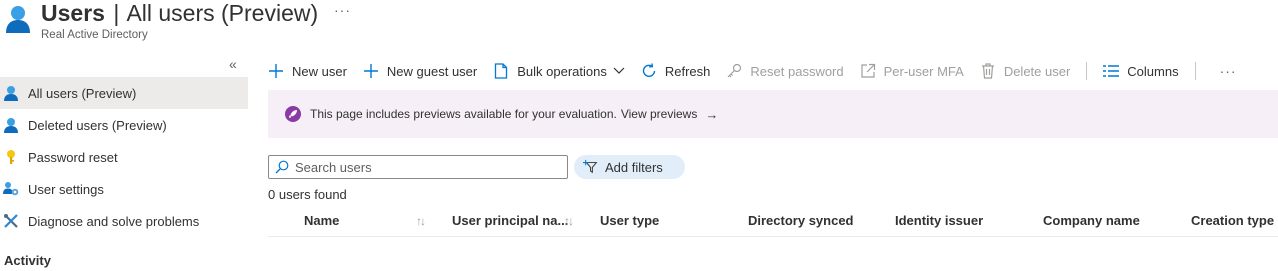 This screenshot has width=1278, height=271. Describe the element at coordinates (1111, 71) in the screenshot. I see `columns-icon` at that location.